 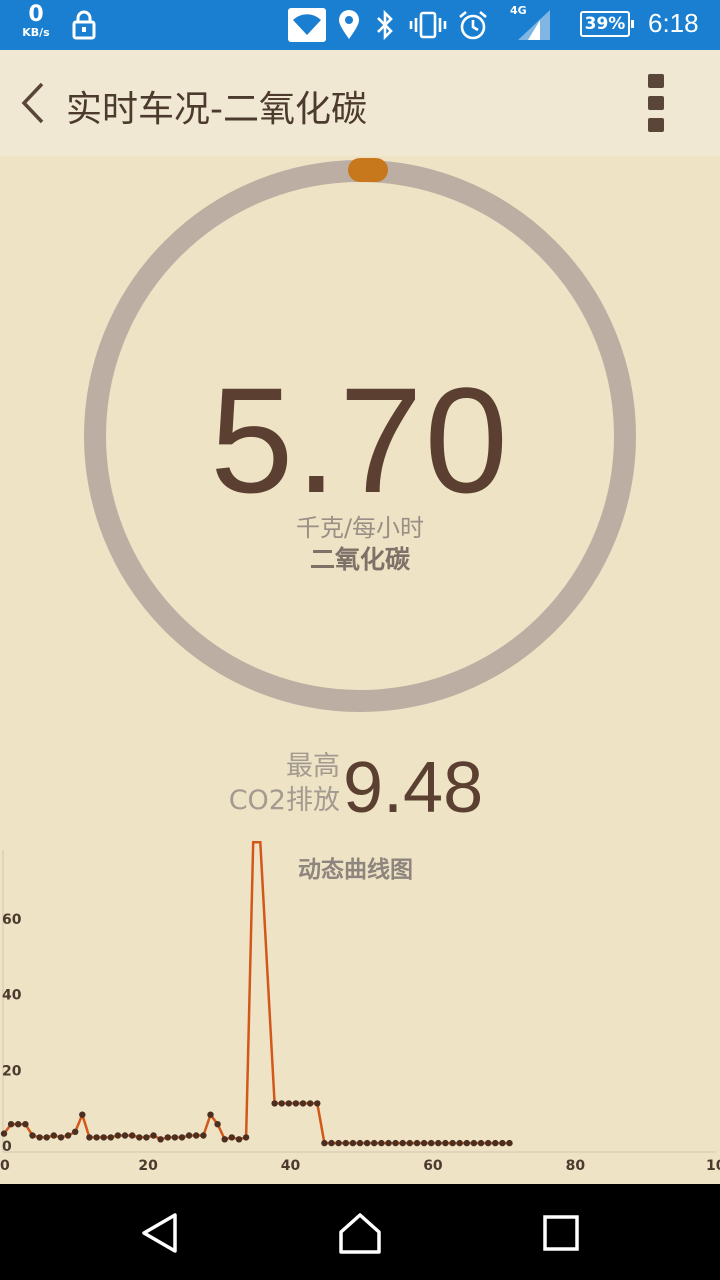 What do you see at coordinates (5, 1166) in the screenshot?
I see `x-tick-label: 0` at bounding box center [5, 1166].